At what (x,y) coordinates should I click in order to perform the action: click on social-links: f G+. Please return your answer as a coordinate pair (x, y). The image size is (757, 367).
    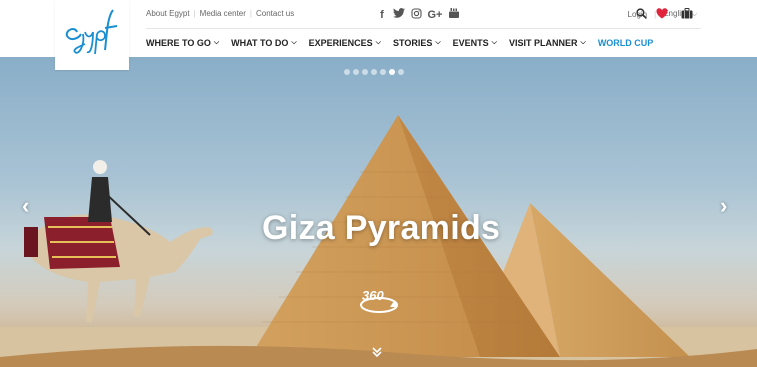
    Looking at the image, I should click on (418, 14).